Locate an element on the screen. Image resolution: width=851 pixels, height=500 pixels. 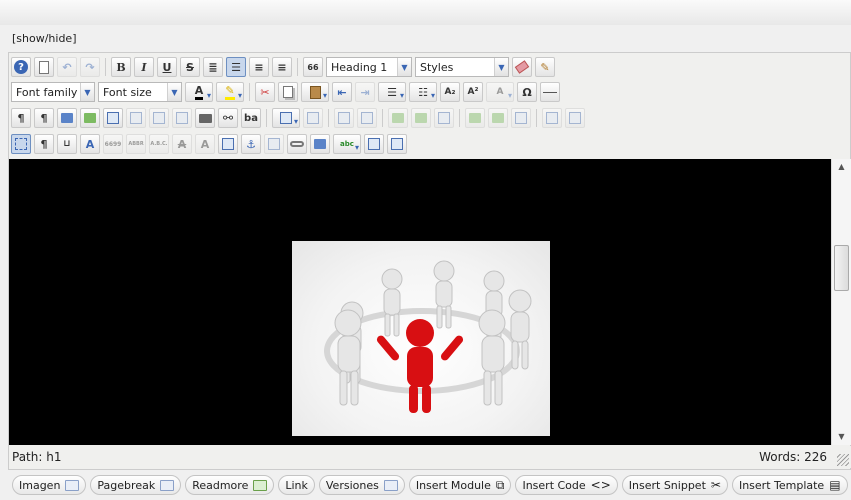
image-button-label: Imagen is located at coordinates (40, 485).